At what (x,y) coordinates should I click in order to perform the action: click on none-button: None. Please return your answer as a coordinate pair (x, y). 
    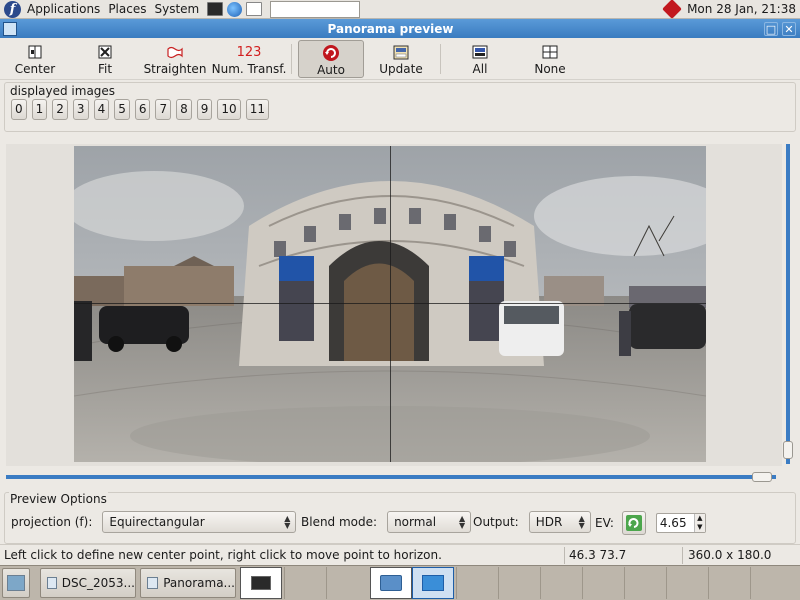
    Looking at the image, I should click on (550, 59).